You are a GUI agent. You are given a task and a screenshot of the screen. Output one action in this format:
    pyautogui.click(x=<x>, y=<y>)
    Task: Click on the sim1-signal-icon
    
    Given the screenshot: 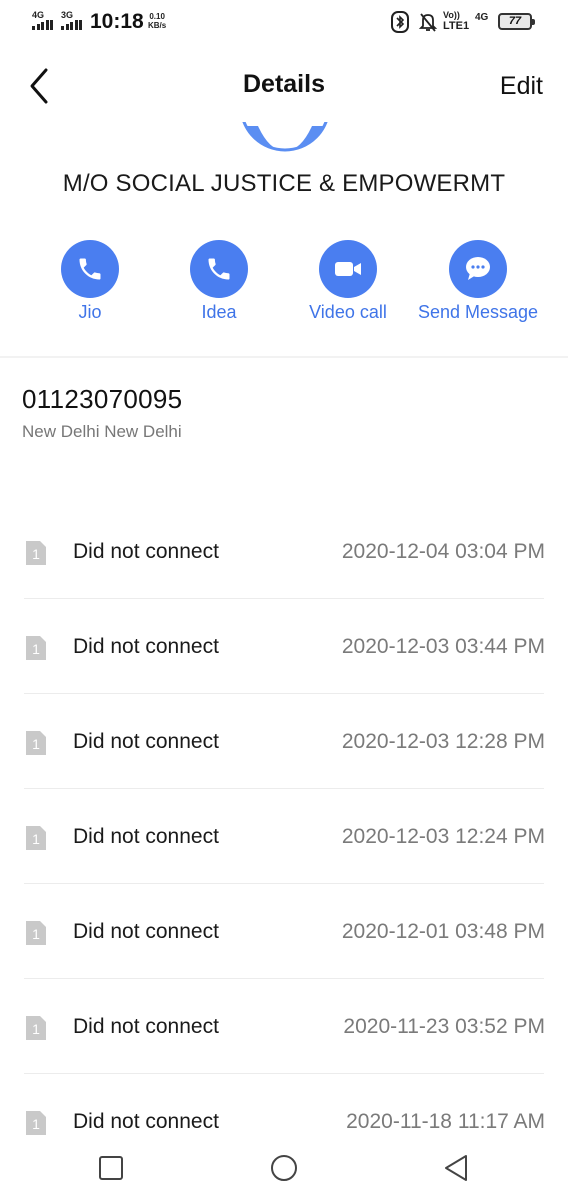 What is the action you would take?
    pyautogui.click(x=42, y=25)
    